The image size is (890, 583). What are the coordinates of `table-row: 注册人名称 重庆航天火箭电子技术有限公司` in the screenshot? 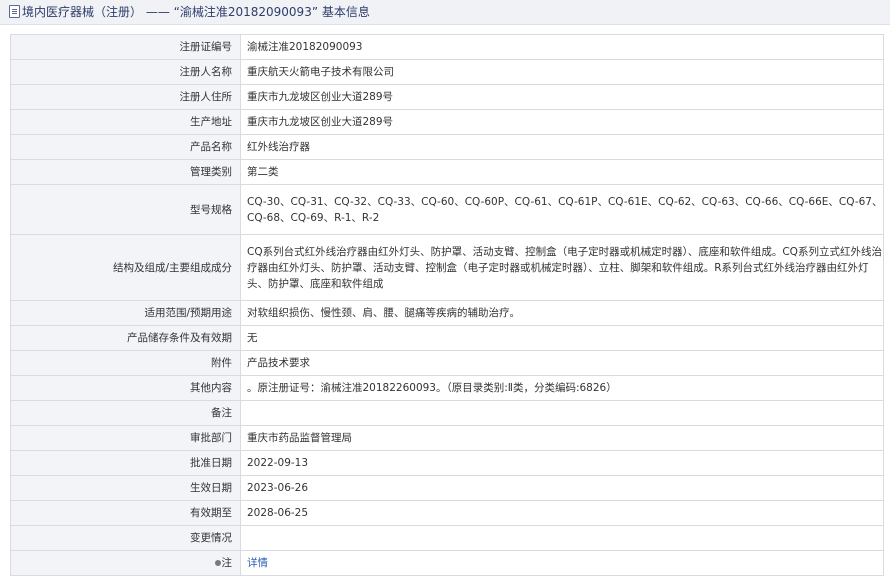 It's located at (447, 72).